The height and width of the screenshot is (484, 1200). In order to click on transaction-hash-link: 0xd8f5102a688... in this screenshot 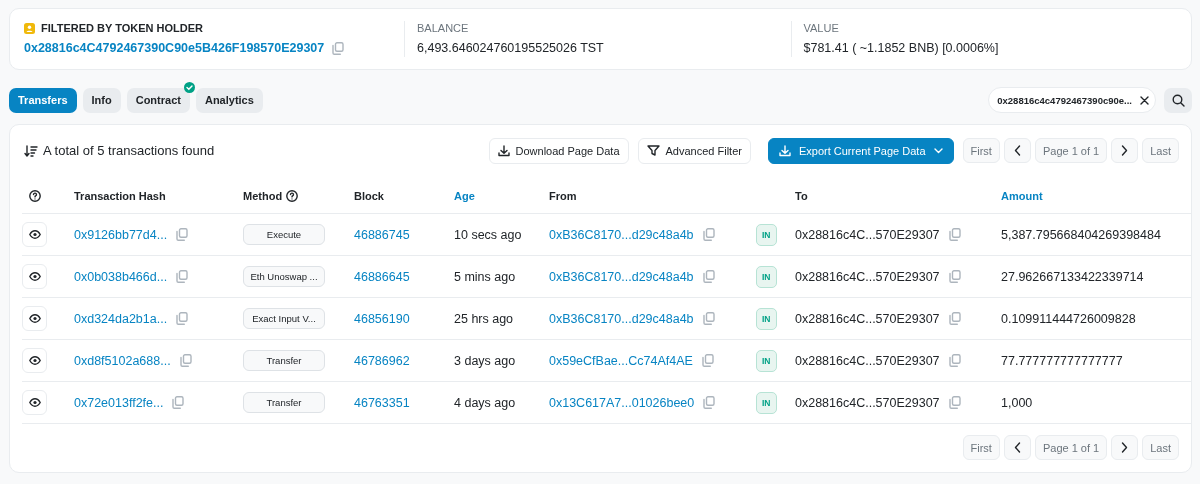, I will do `click(122, 360)`.